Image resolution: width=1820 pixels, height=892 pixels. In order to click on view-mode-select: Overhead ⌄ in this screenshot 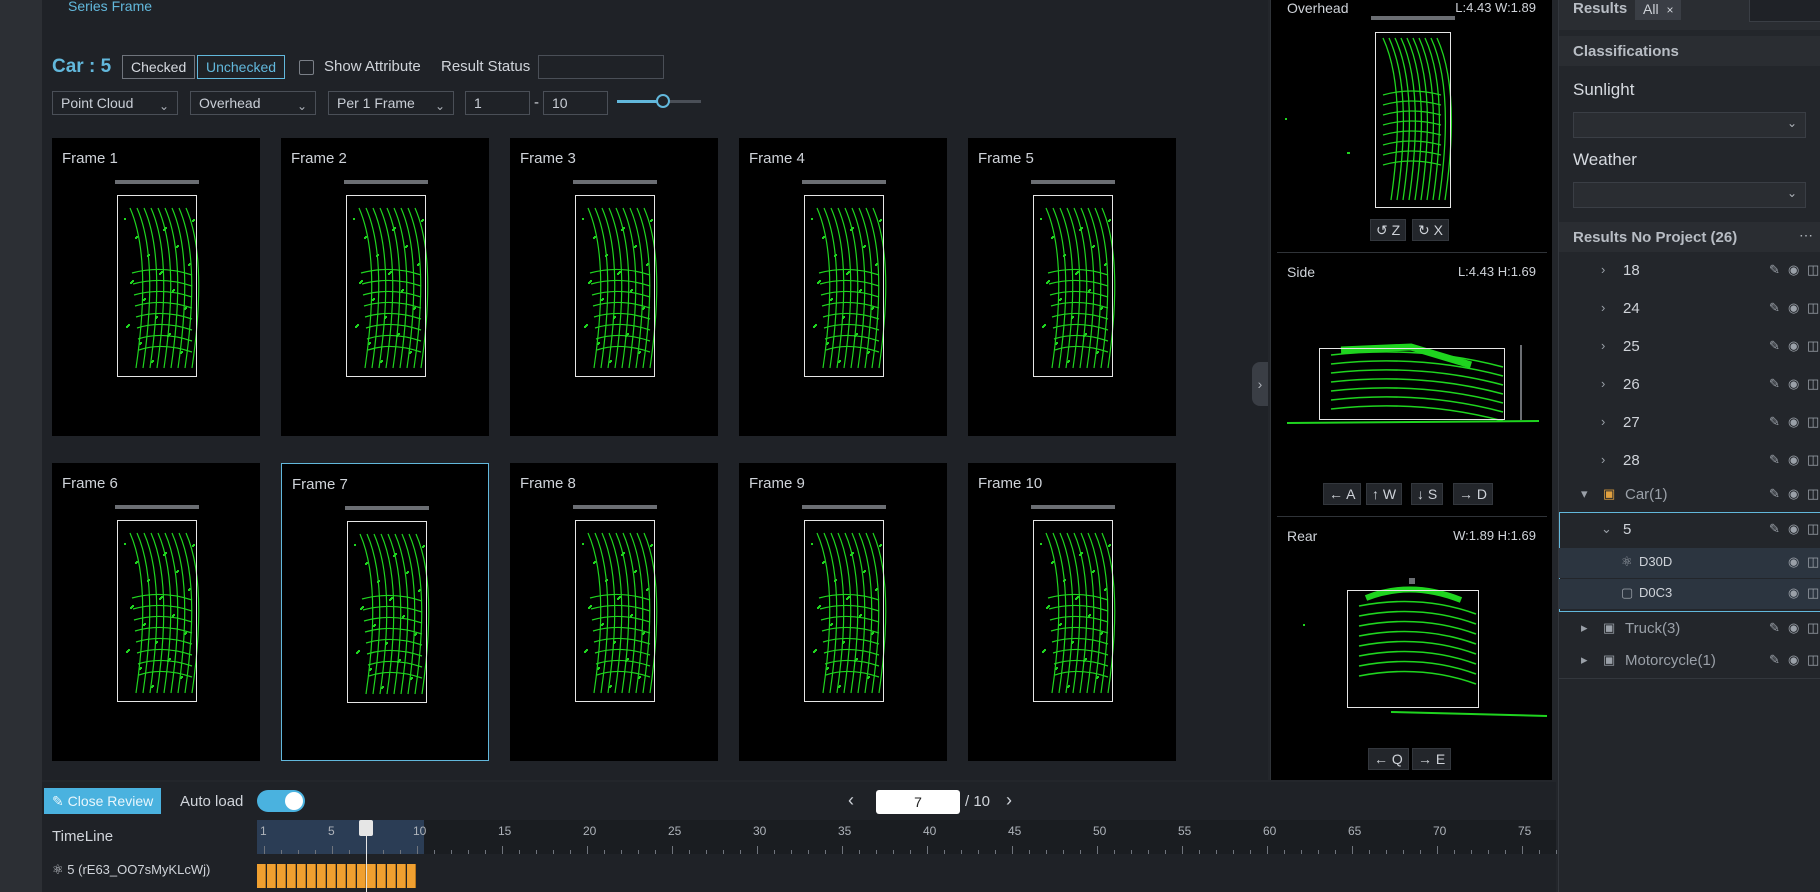, I will do `click(253, 103)`.